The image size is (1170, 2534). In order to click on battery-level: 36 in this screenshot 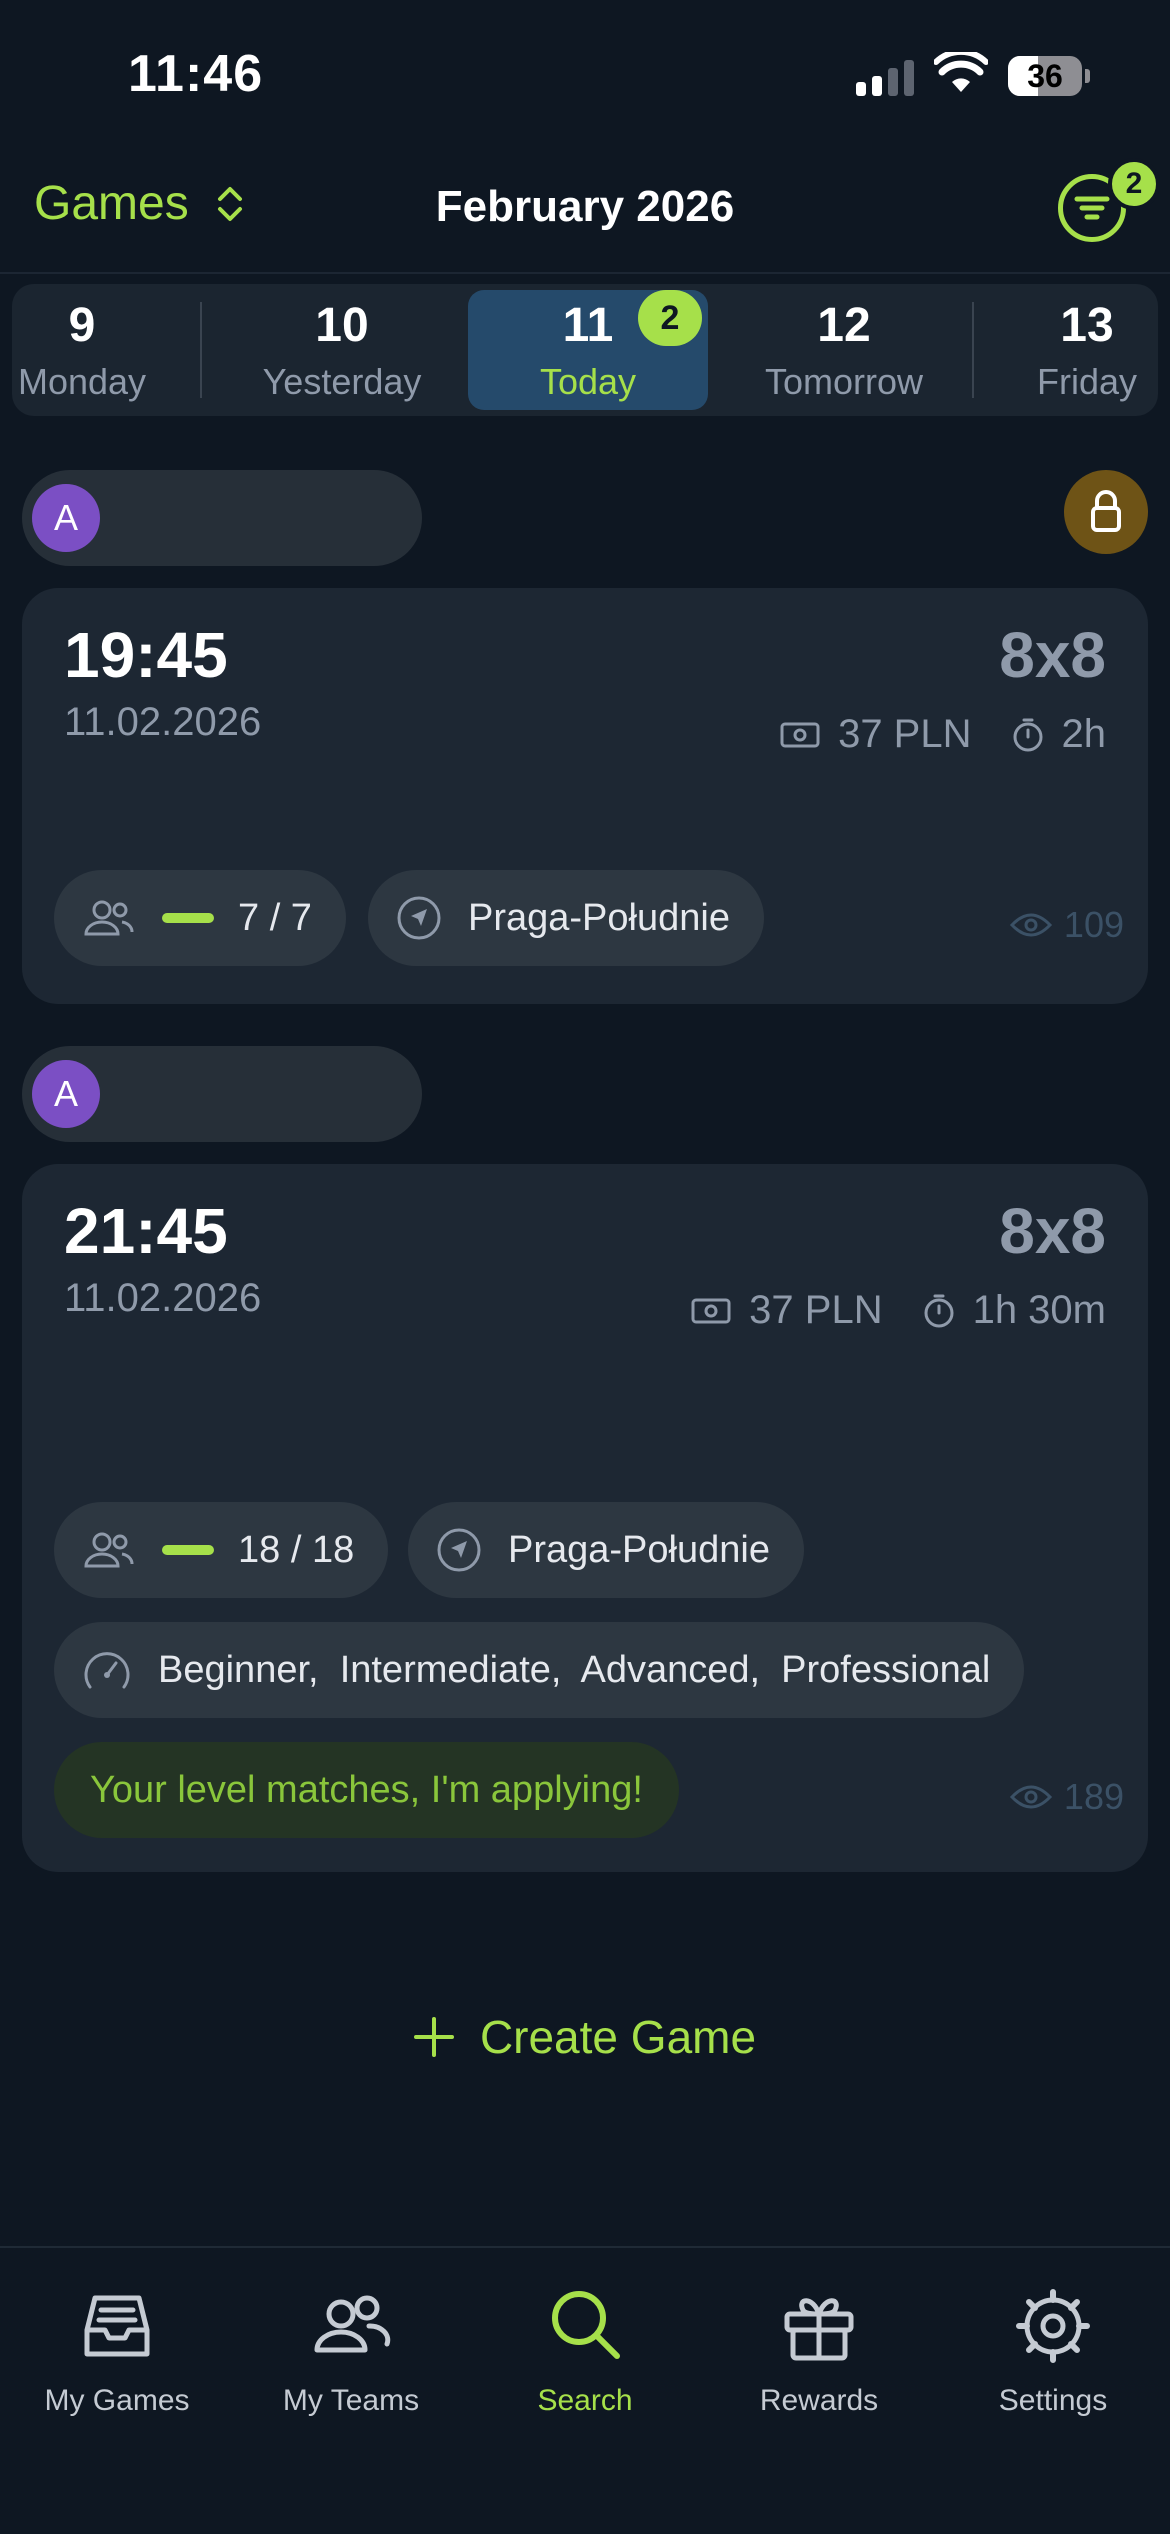, I will do `click(1045, 76)`.